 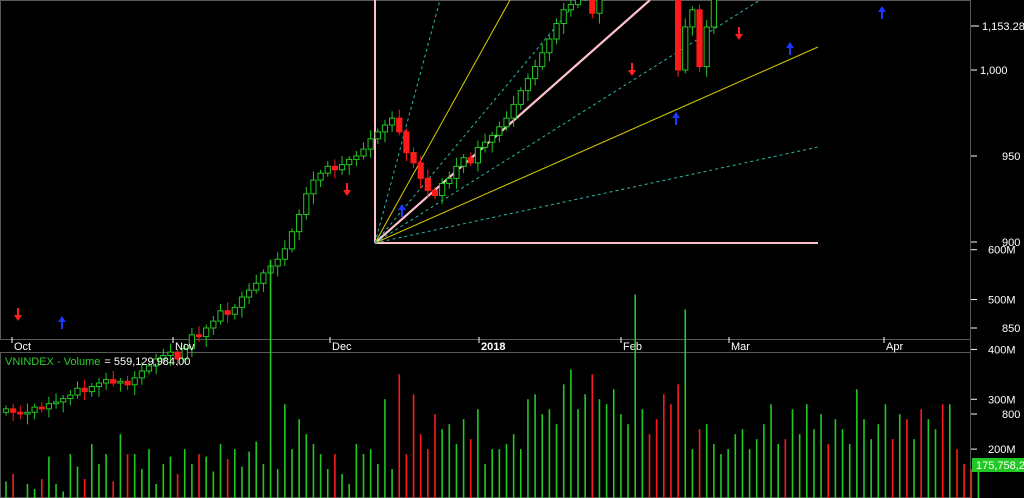 What do you see at coordinates (1000, 466) in the screenshot?
I see `volume-last-label: 175,758,2` at bounding box center [1000, 466].